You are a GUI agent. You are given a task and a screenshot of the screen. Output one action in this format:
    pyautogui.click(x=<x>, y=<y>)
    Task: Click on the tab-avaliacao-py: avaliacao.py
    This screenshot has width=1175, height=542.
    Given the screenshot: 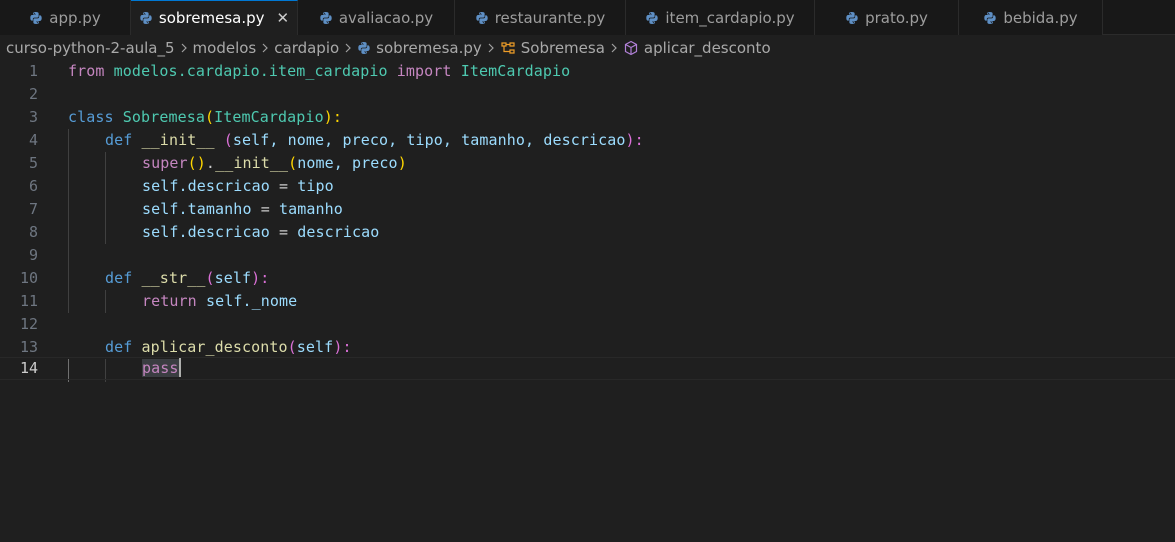 What is the action you would take?
    pyautogui.click(x=376, y=17)
    